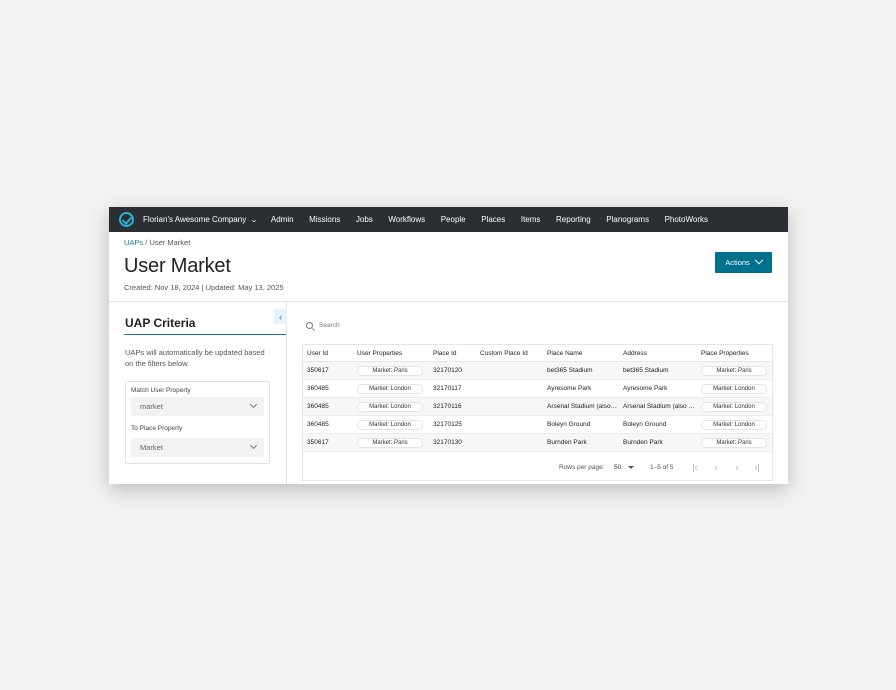 The image size is (896, 690). What do you see at coordinates (151, 406) in the screenshot?
I see `match-user-property-value: market` at bounding box center [151, 406].